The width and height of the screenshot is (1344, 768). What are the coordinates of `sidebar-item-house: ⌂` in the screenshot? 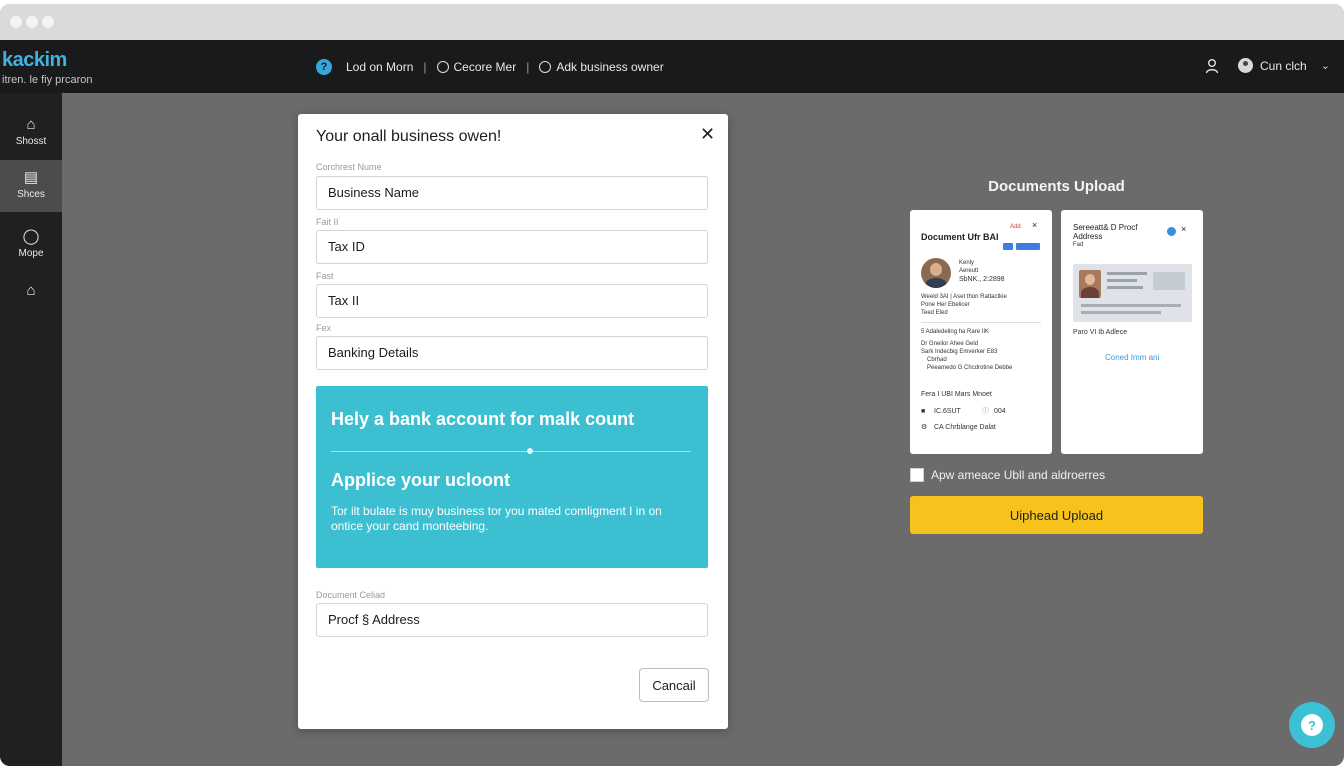 It's located at (31, 299).